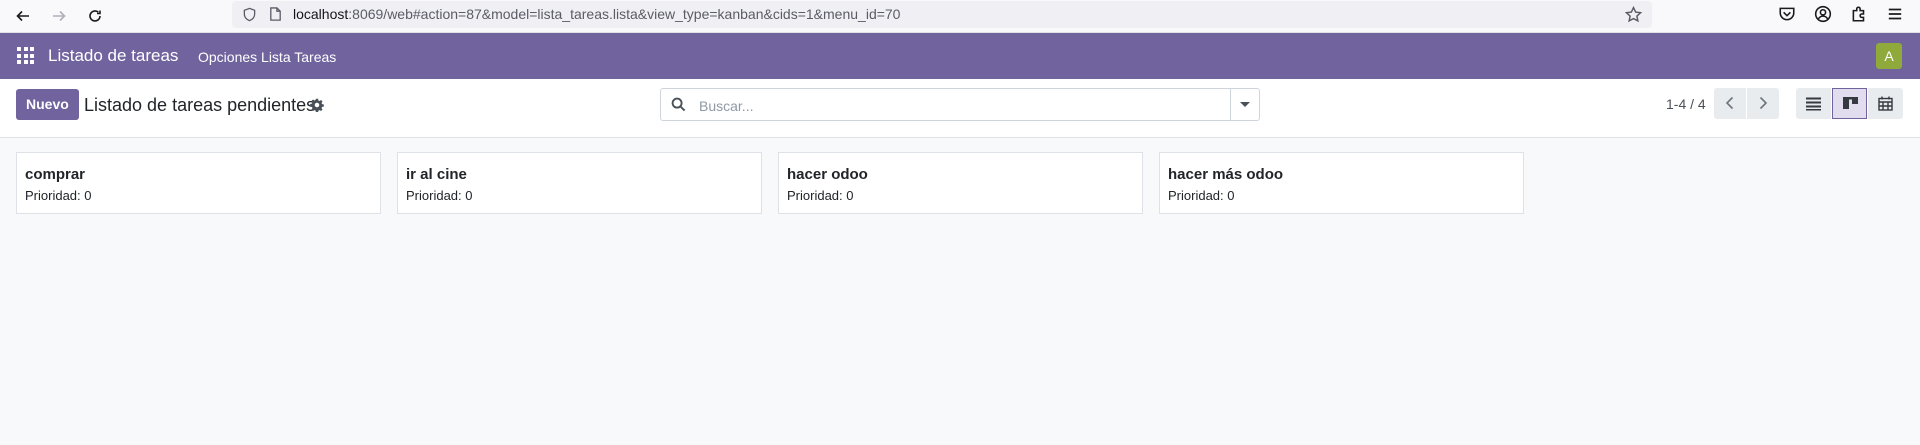 This screenshot has width=1920, height=445. Describe the element at coordinates (1889, 56) in the screenshot. I see `user-avatar: A` at that location.